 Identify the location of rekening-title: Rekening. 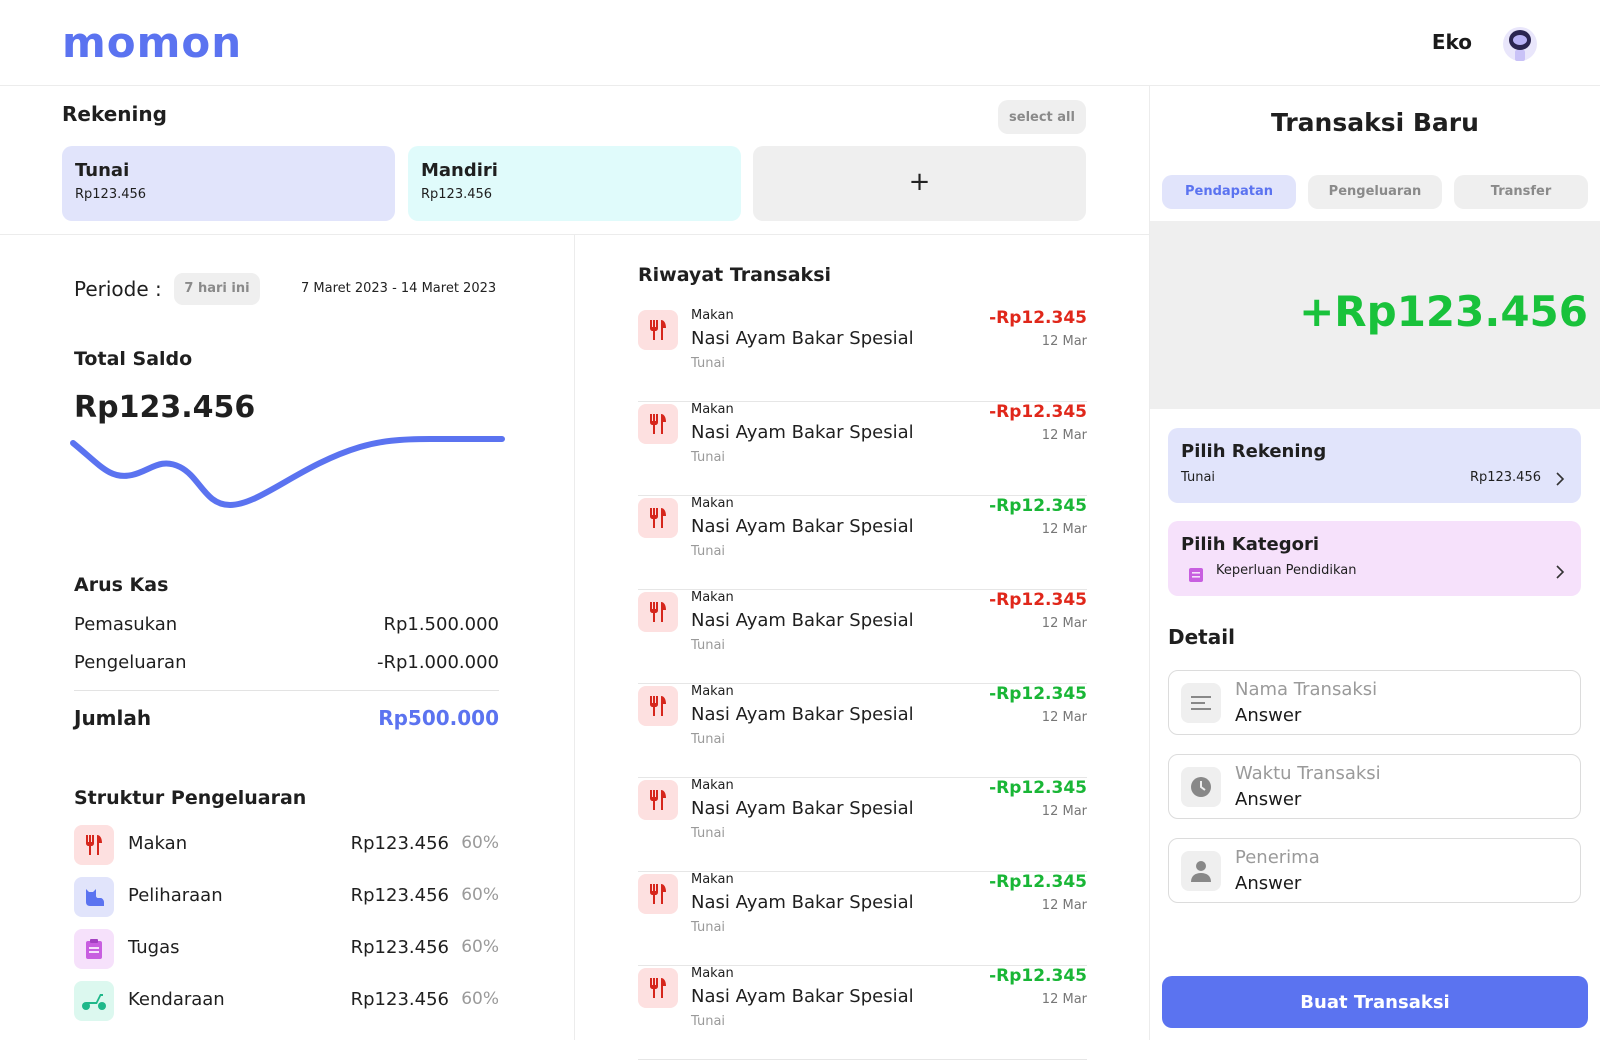
(114, 114).